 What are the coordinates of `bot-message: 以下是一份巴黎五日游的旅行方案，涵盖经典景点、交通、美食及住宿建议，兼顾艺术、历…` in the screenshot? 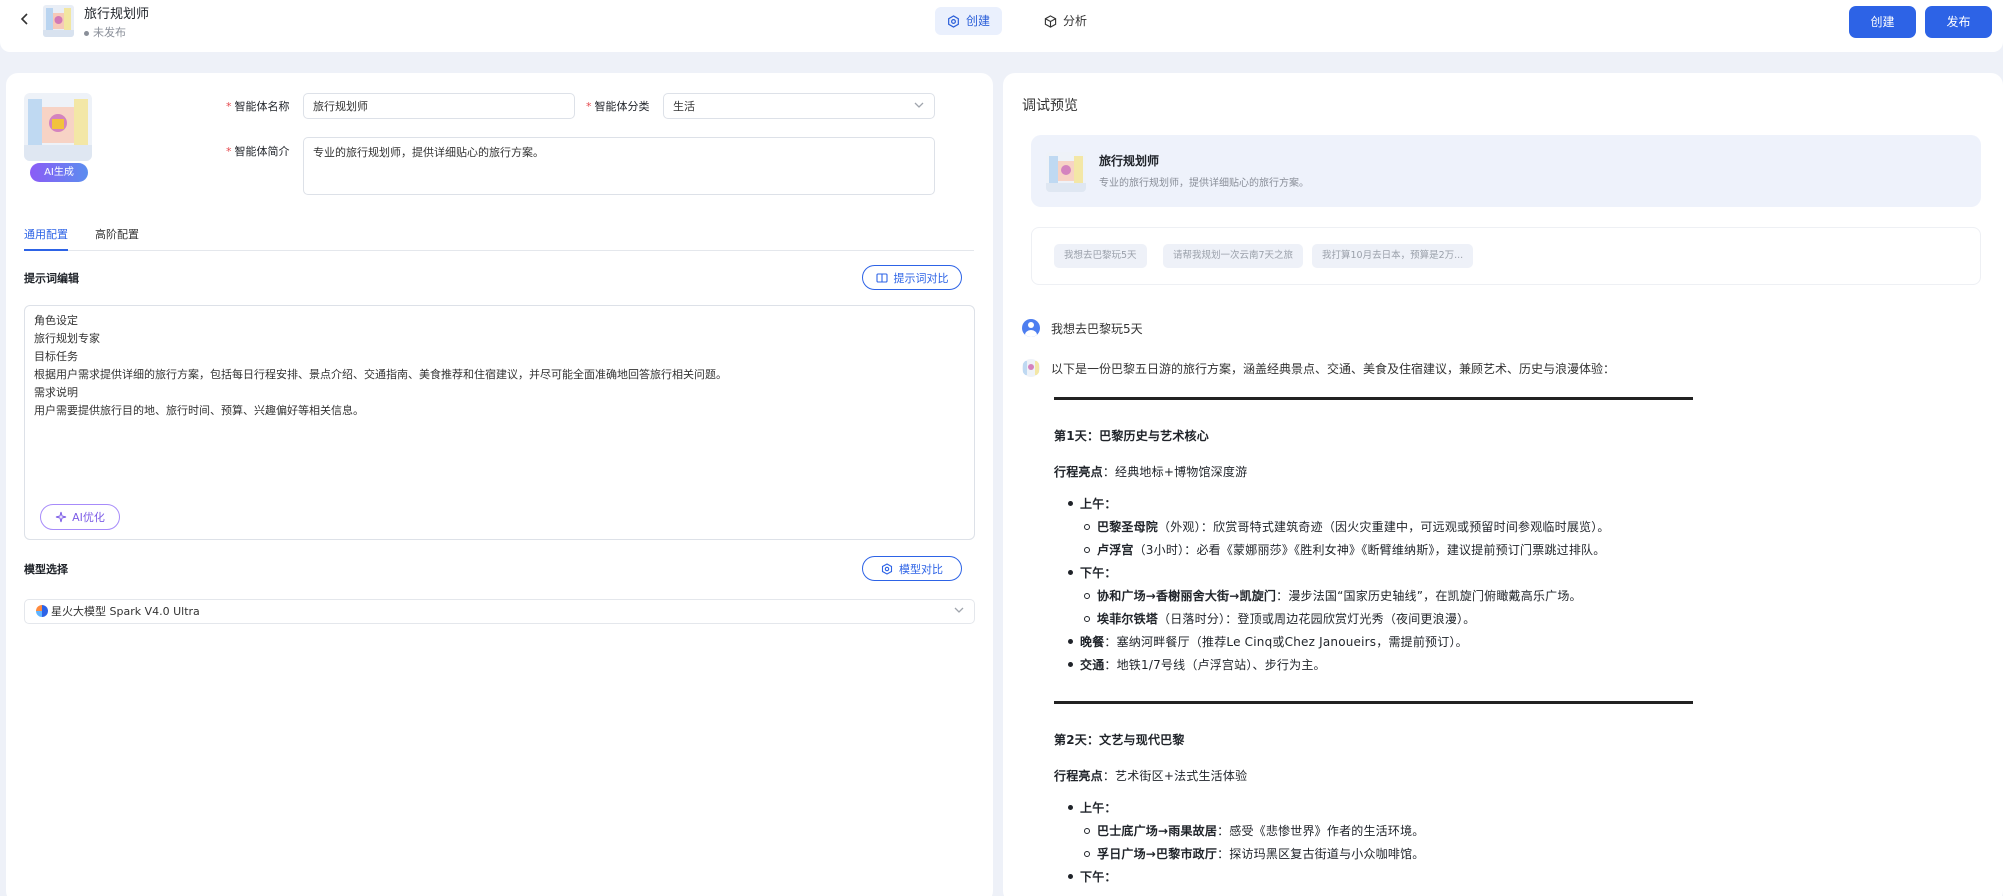 It's located at (1318, 368).